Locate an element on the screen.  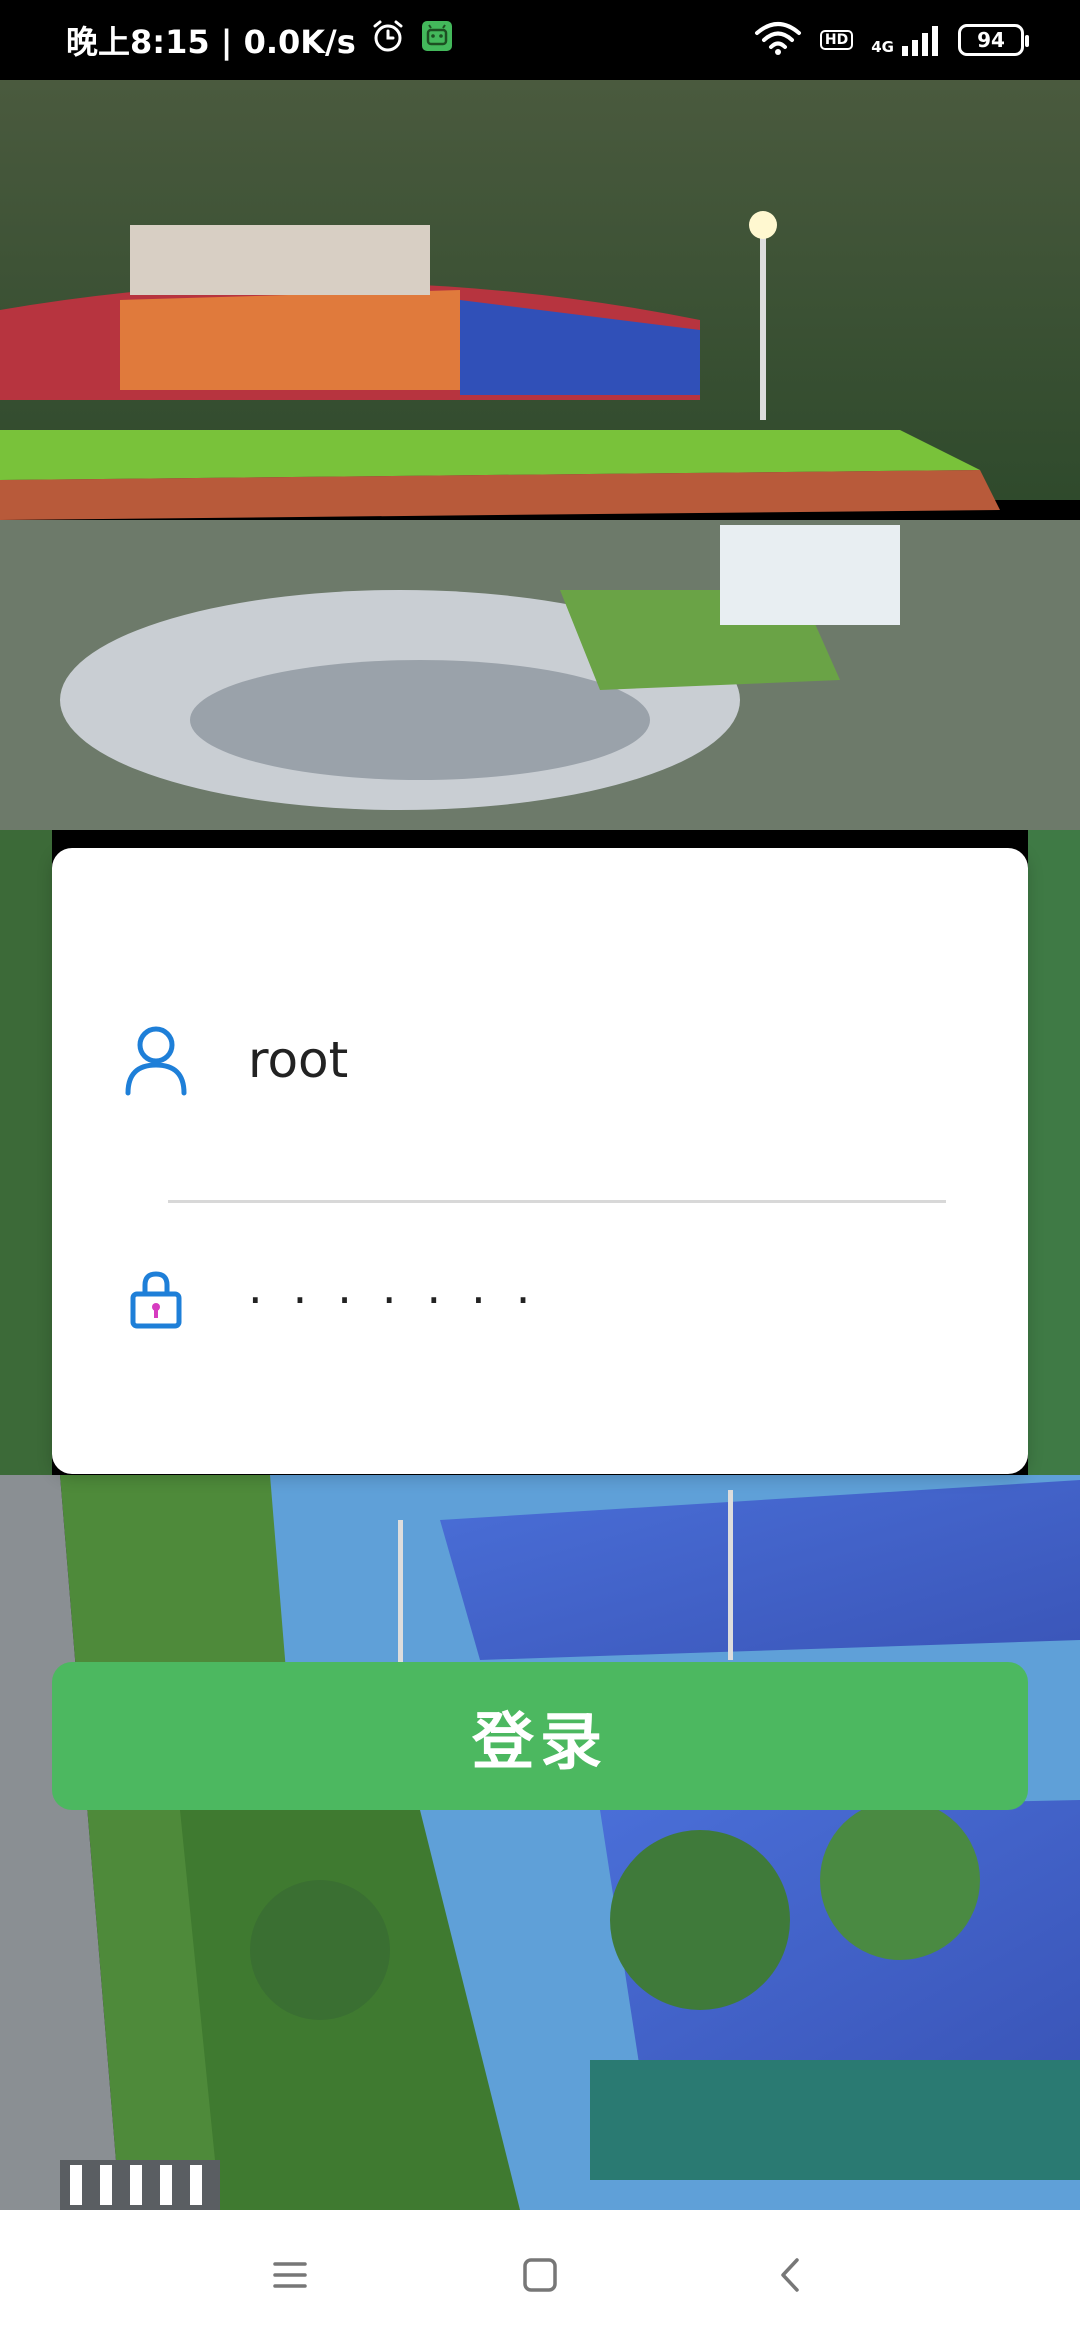
status-bar: 晚上8:15 | 0.0K/s HD 4G 94 is located at coordinates (540, 40).